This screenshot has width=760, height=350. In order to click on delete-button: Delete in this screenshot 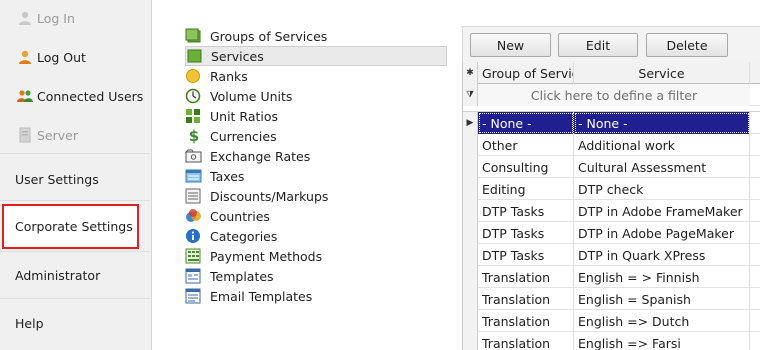, I will do `click(687, 45)`.